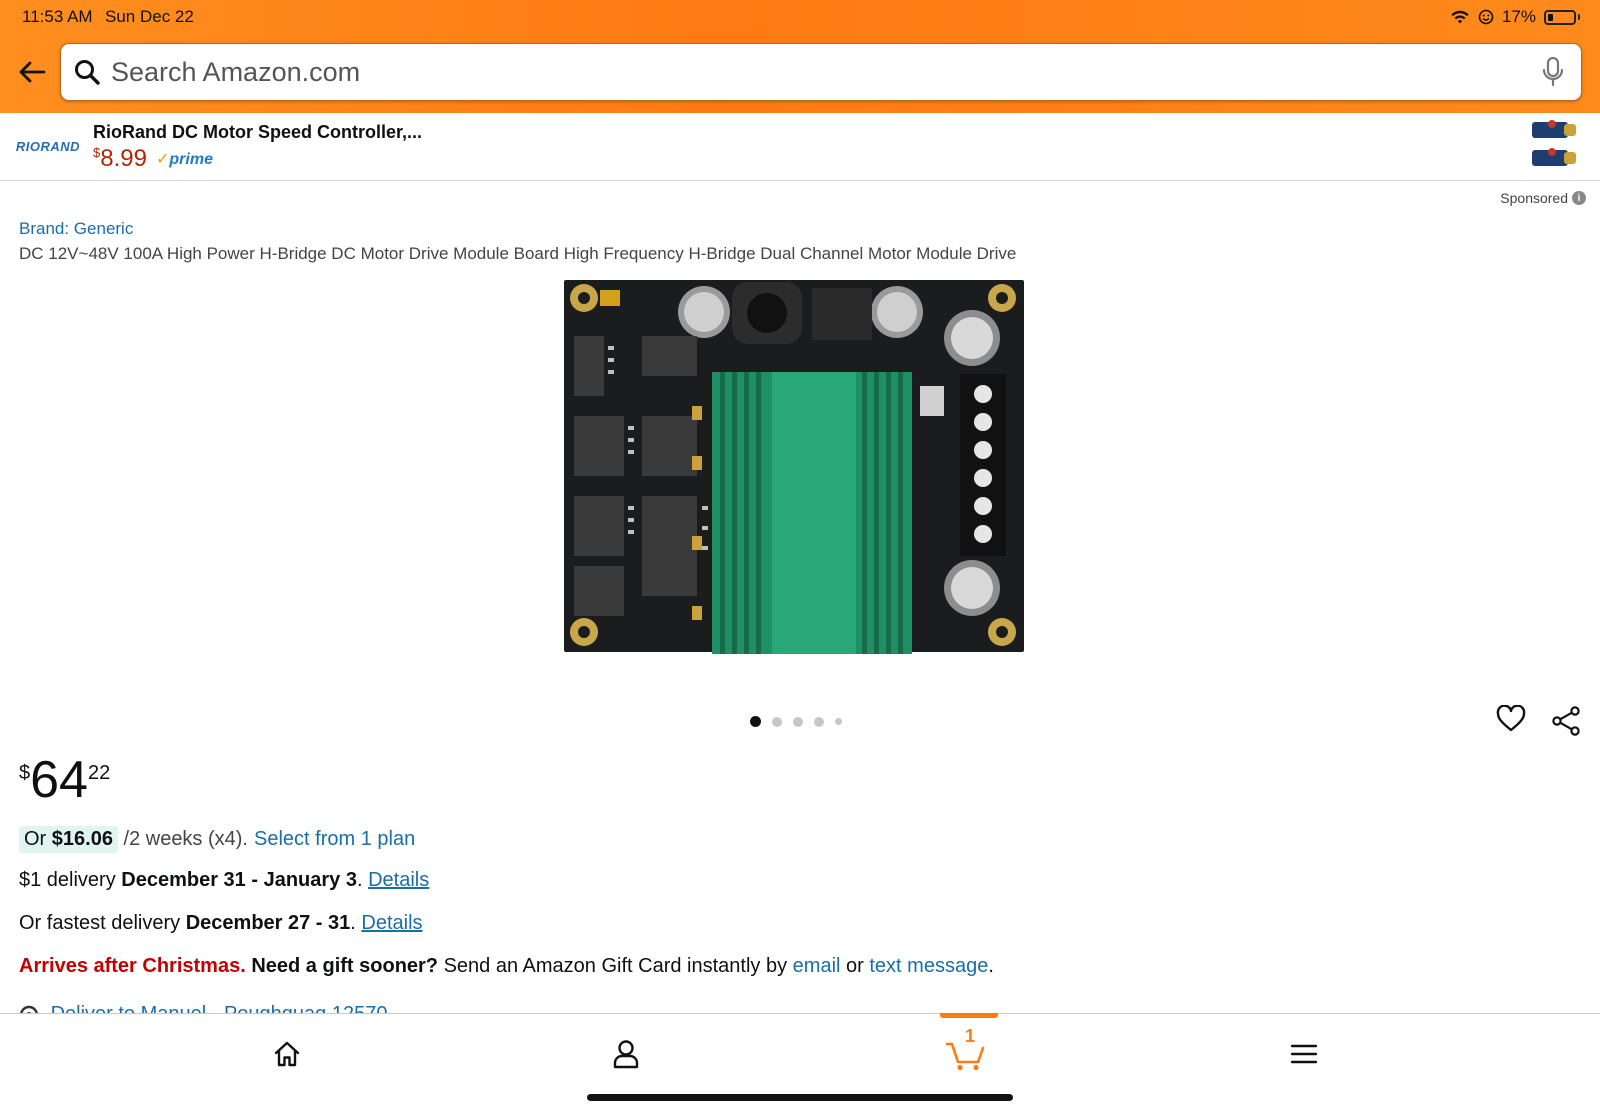  I want to click on notice-or: or, so click(855, 966).